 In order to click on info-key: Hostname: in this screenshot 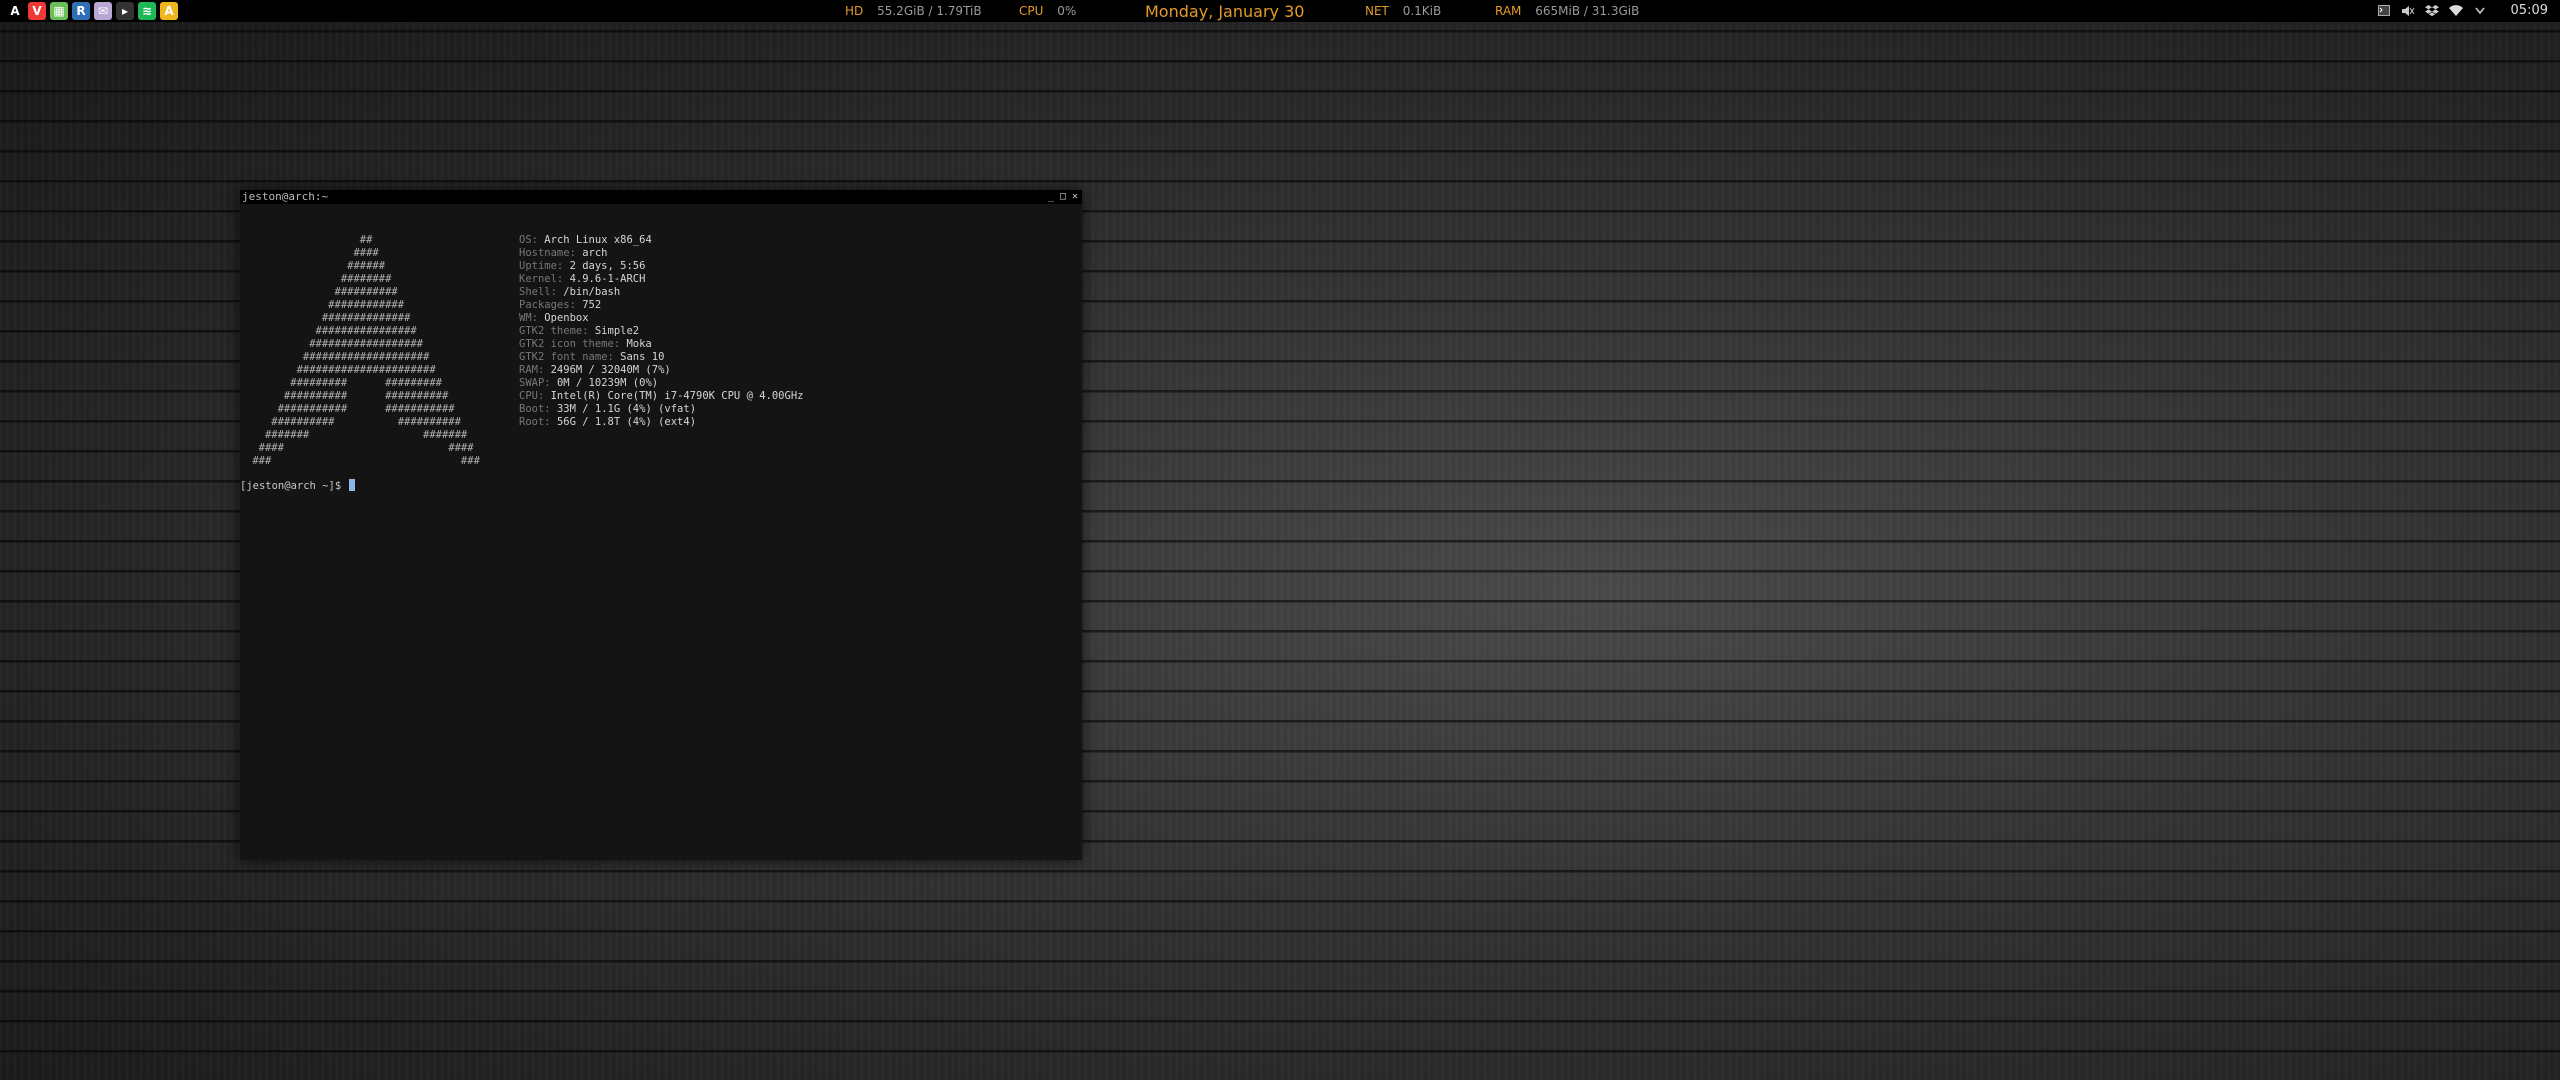, I will do `click(551, 253)`.